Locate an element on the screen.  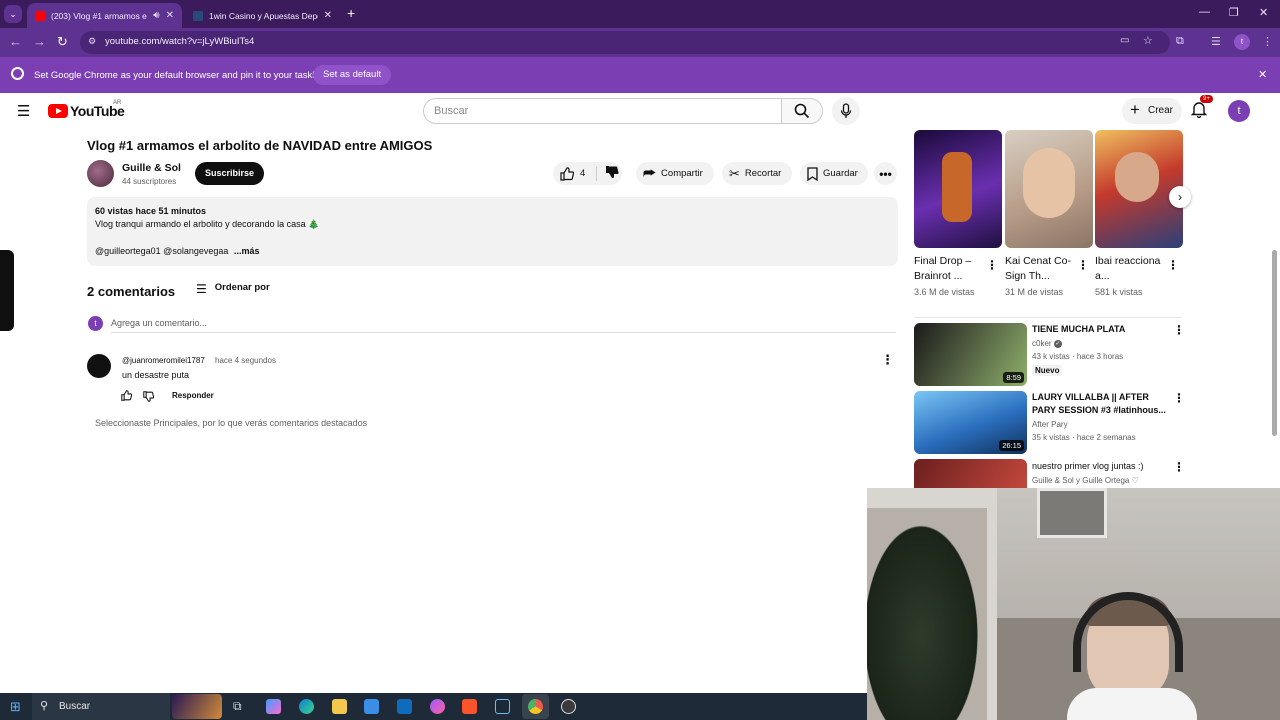
search-button is located at coordinates (802, 111).